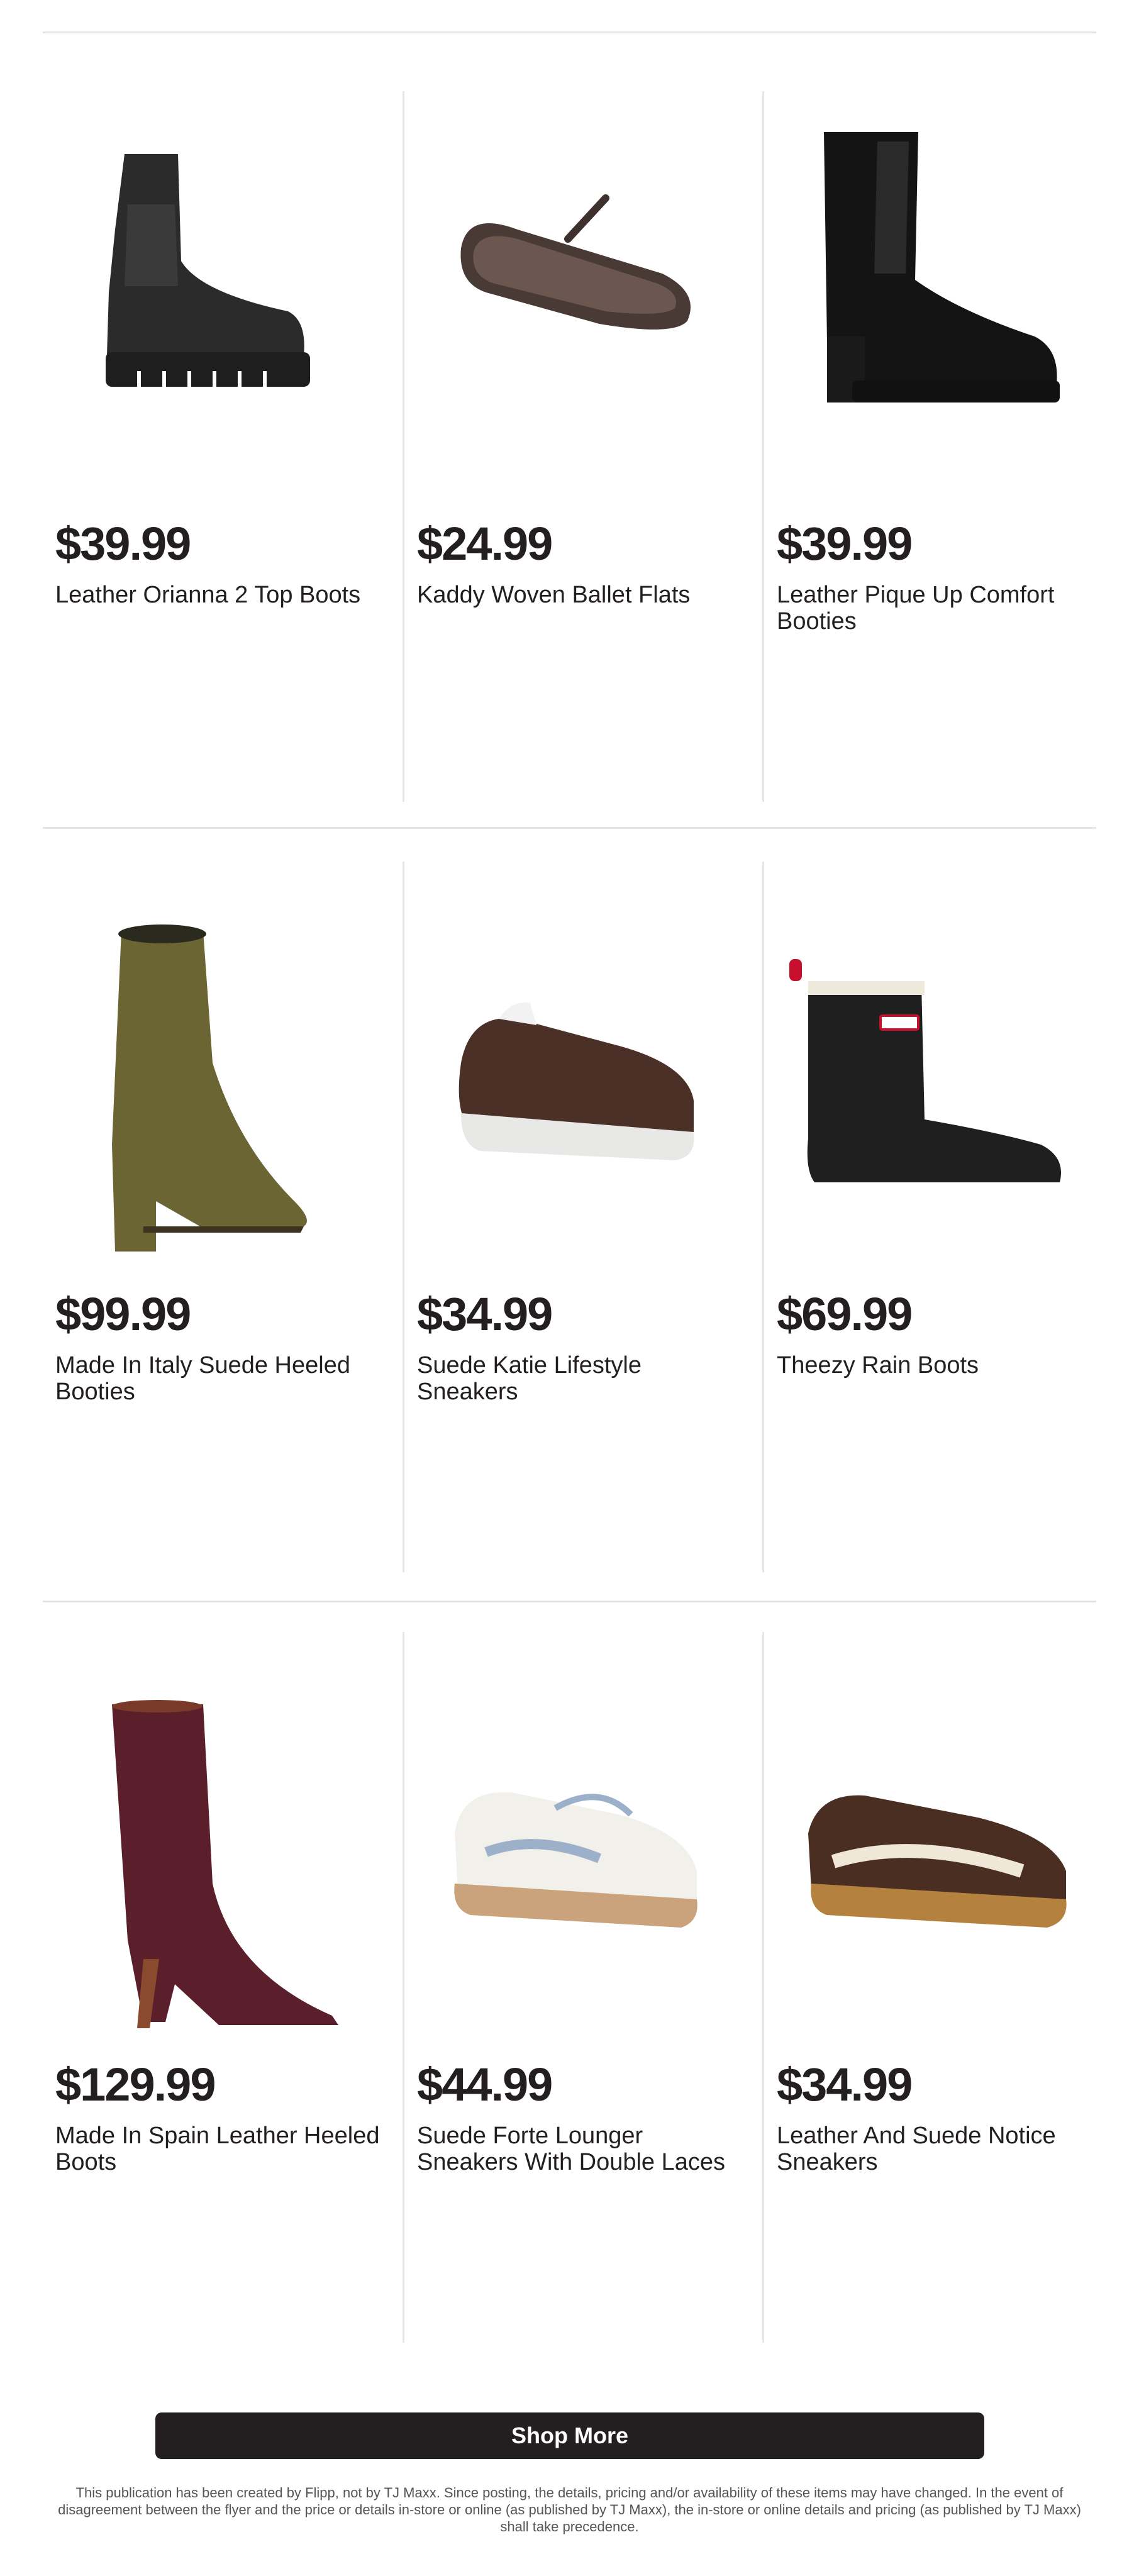 The image size is (1139, 2576). What do you see at coordinates (485, 2084) in the screenshot?
I see `product-price: $44.99` at bounding box center [485, 2084].